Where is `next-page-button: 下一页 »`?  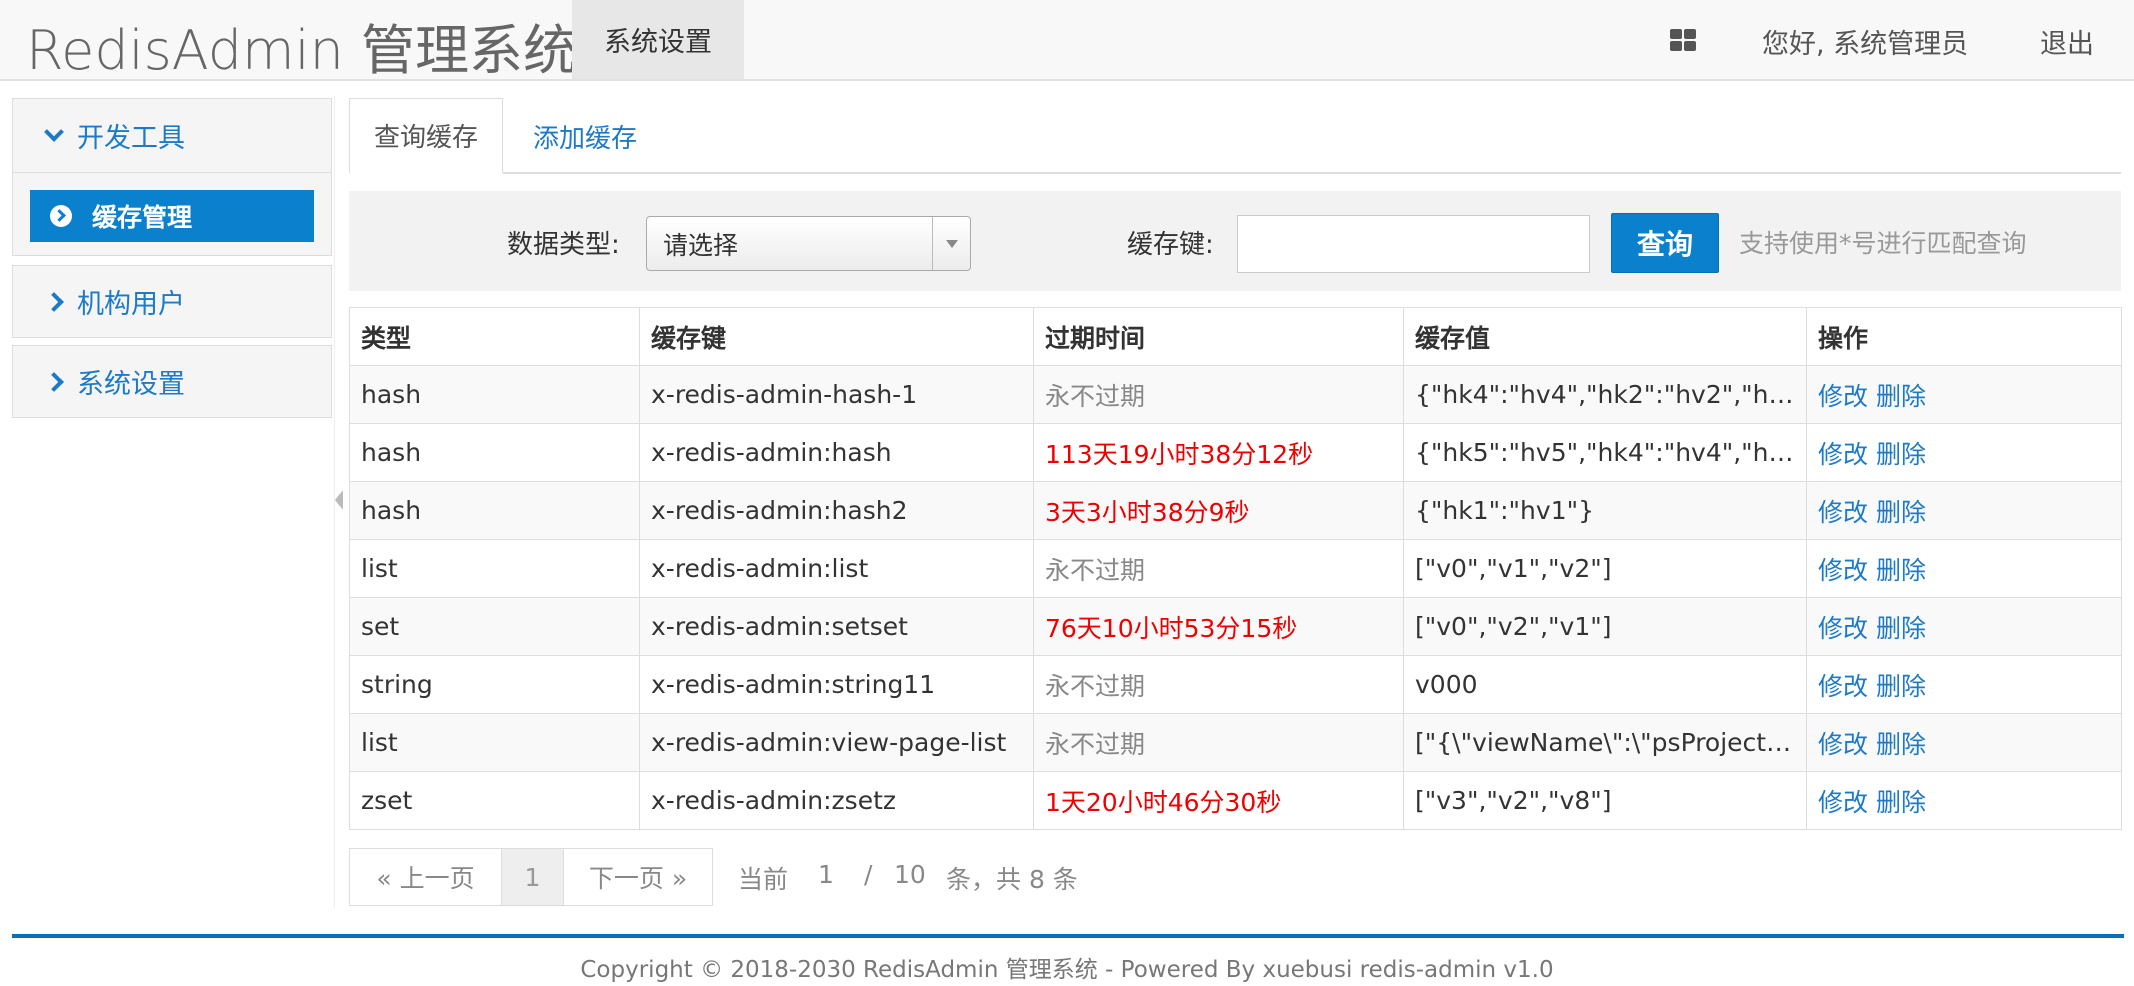 next-page-button: 下一页 » is located at coordinates (638, 877).